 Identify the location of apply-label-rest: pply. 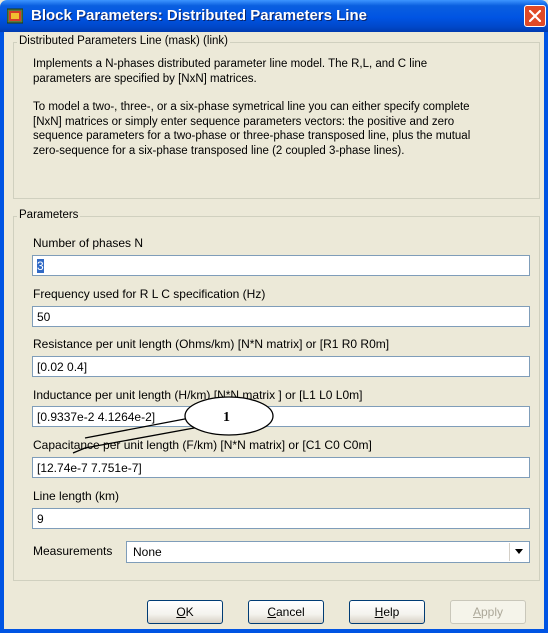
(492, 612).